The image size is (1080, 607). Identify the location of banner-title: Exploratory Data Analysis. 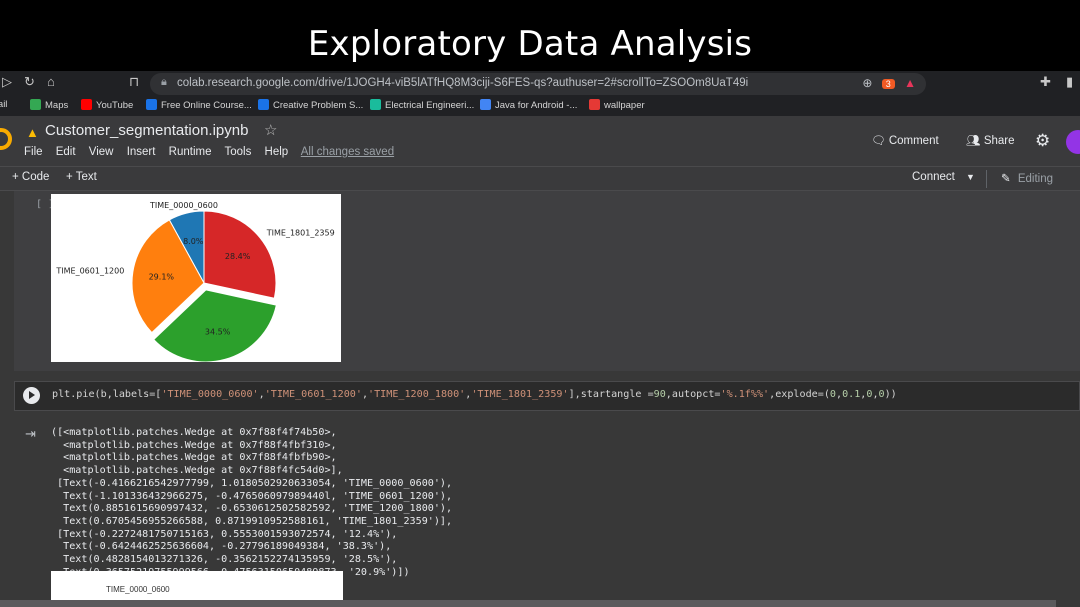
(530, 44).